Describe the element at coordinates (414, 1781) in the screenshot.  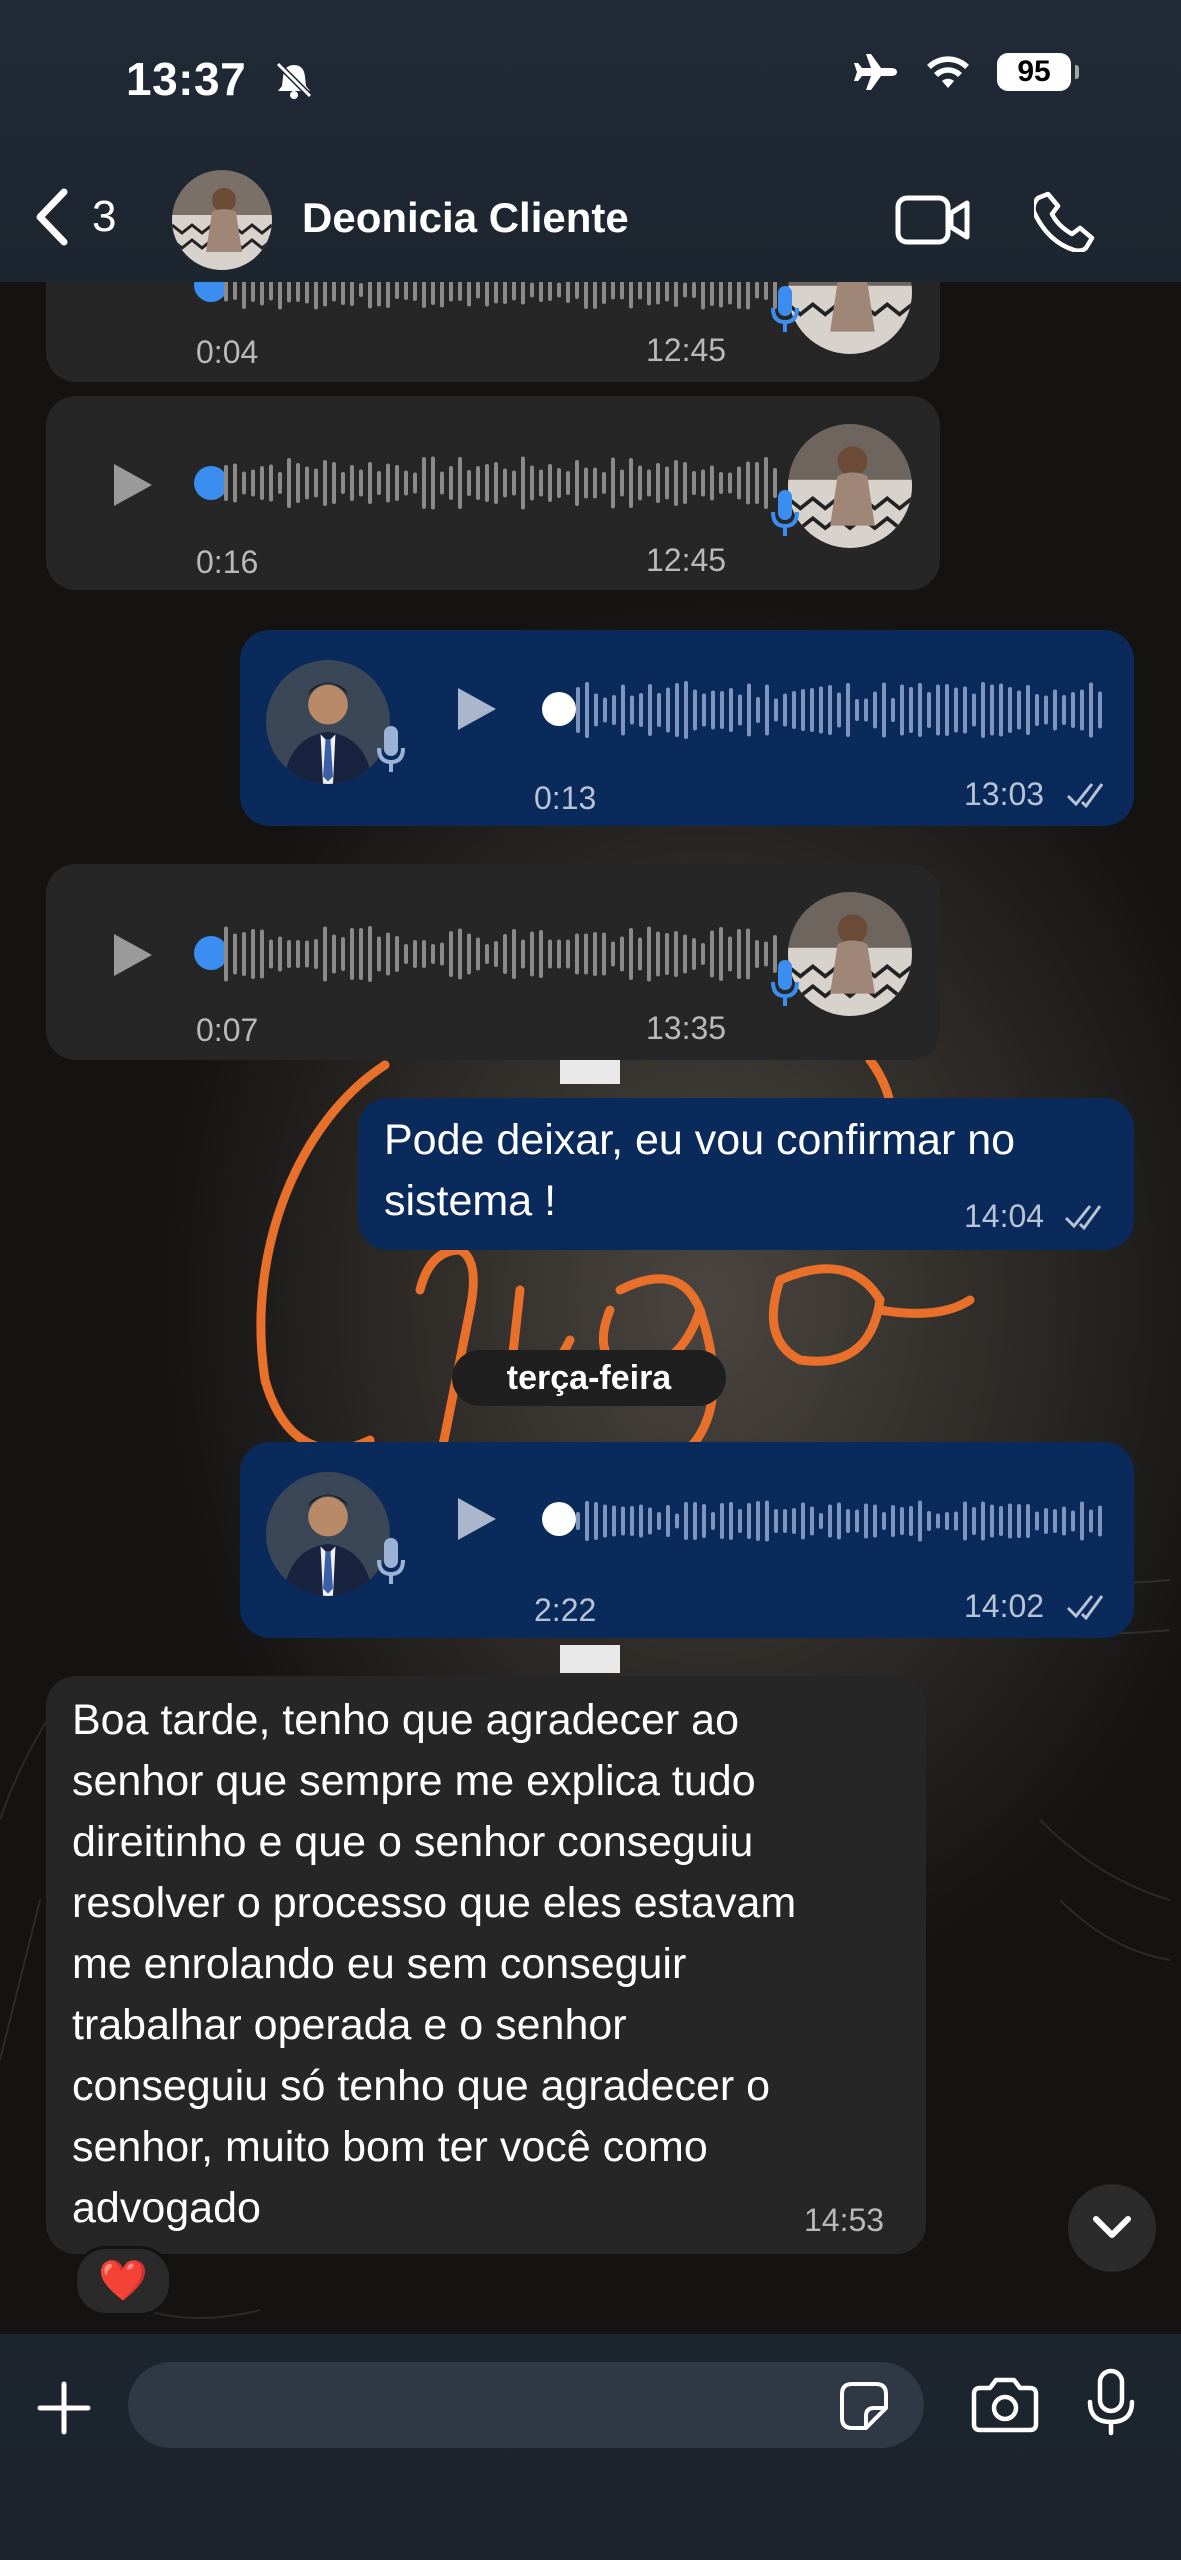
I see `message-line: senhor que sempre me explica tudo` at that location.